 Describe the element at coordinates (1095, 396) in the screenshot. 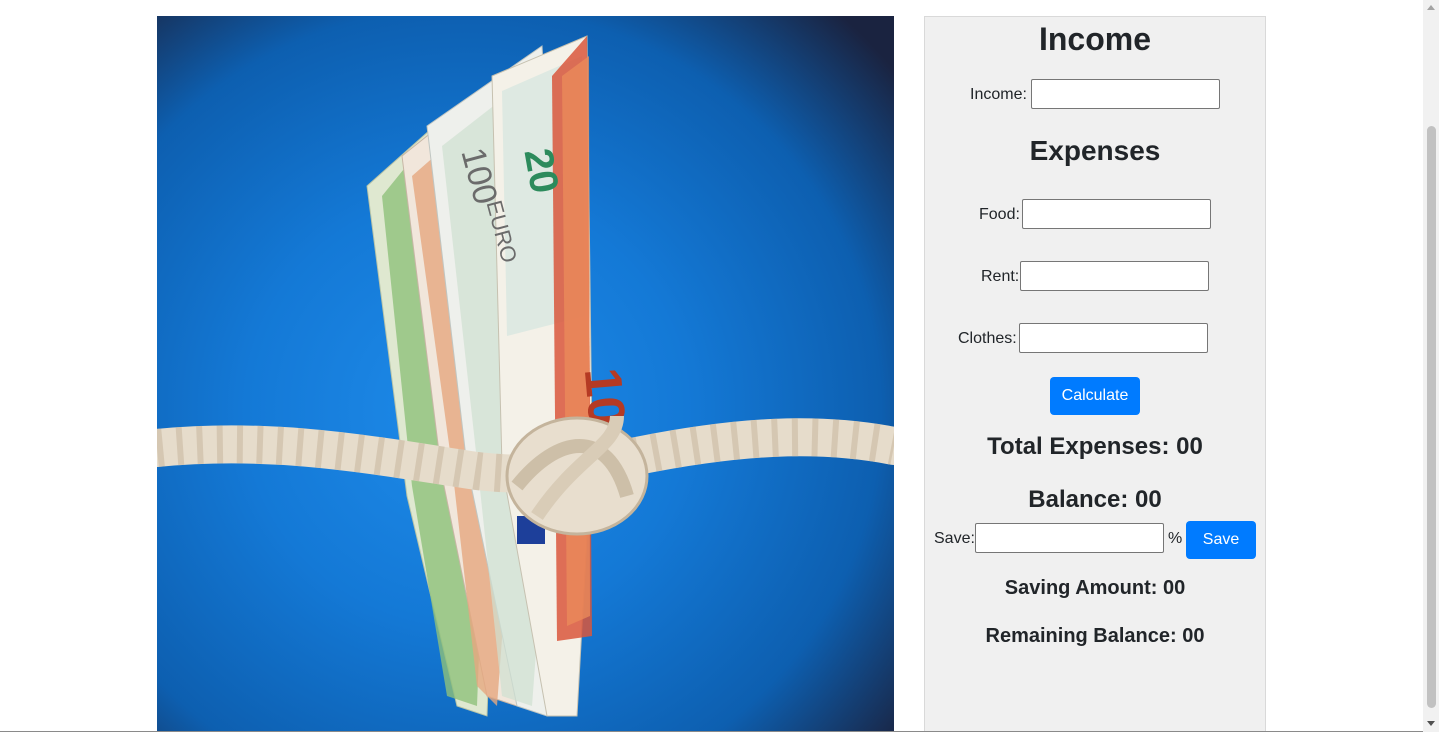

I see `calculate-button: Calculate` at that location.